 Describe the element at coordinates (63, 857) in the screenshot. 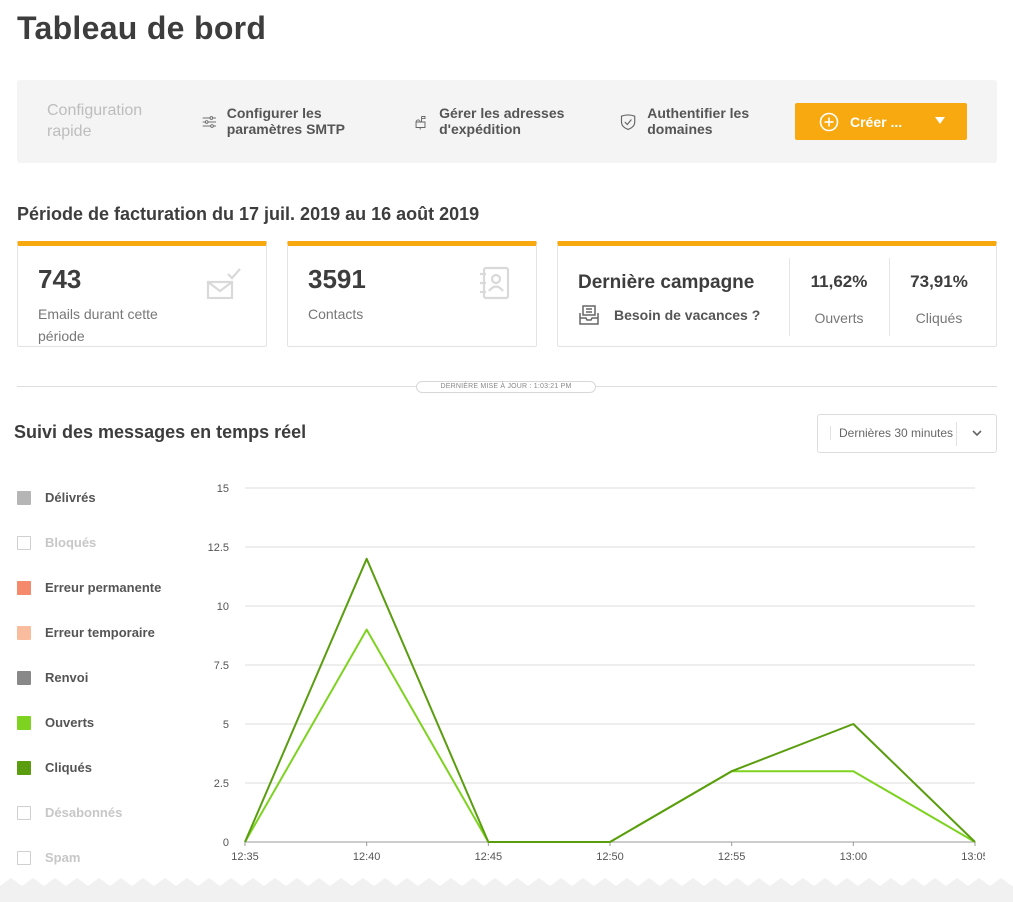

I see `legend-label: Spam` at that location.